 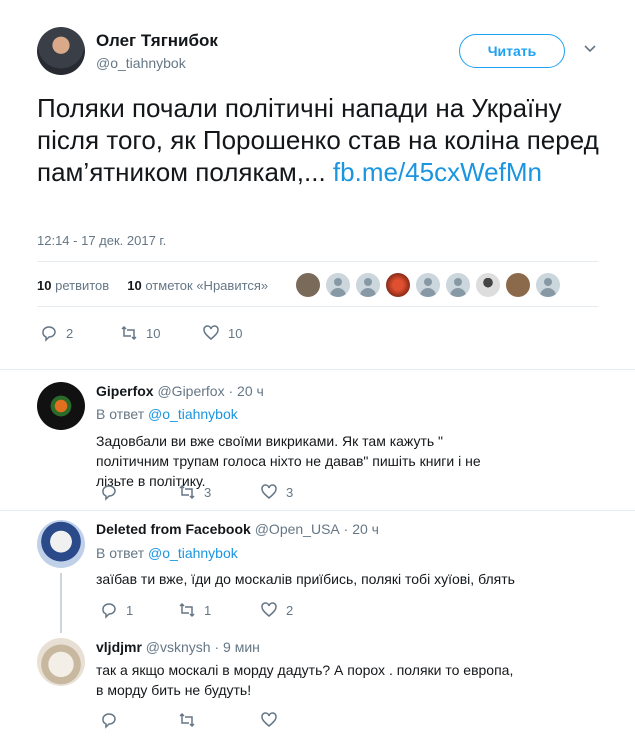 I want to click on follow-button: Читать, so click(x=512, y=51).